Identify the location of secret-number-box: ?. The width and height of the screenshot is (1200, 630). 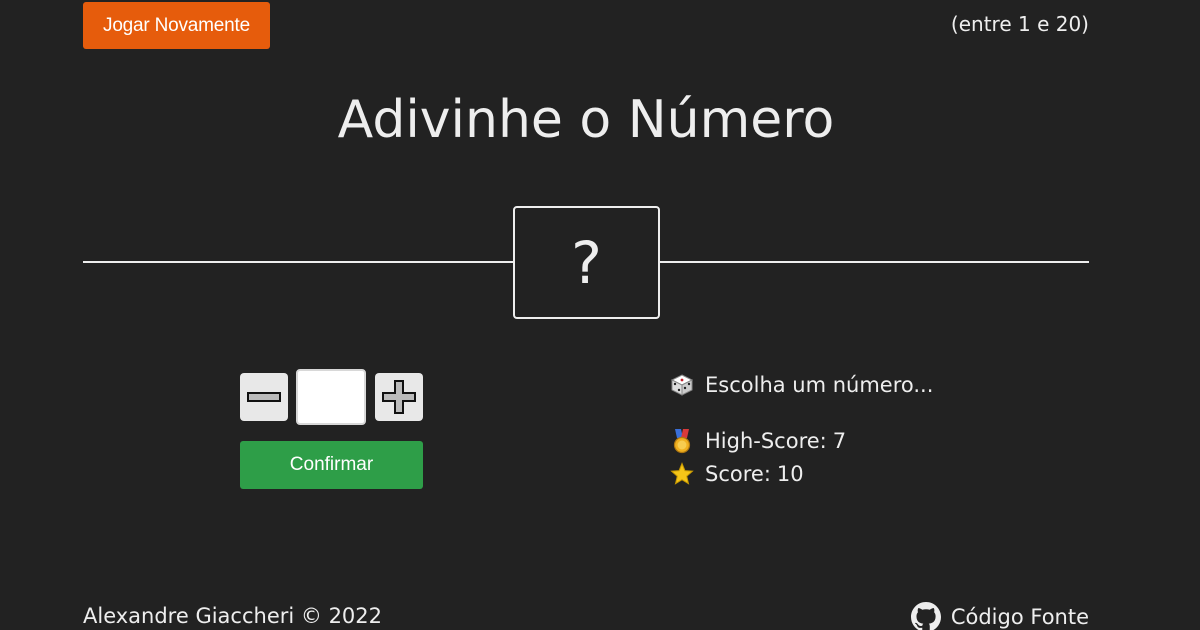
(586, 262).